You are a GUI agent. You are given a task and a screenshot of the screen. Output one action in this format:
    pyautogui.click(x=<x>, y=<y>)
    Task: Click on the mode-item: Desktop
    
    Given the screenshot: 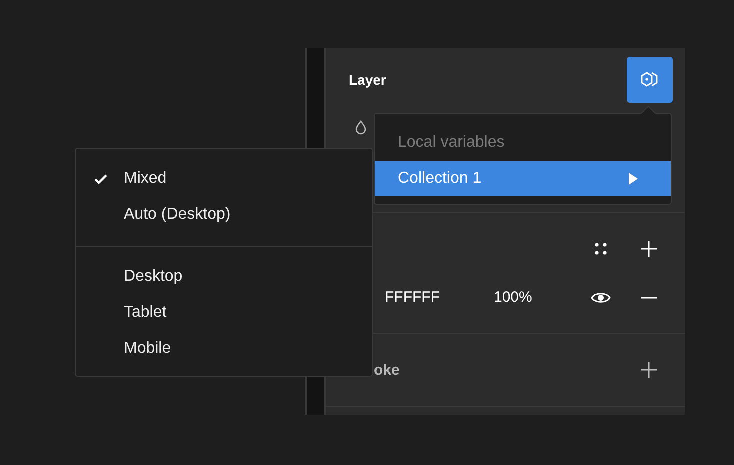 What is the action you would take?
    pyautogui.click(x=224, y=277)
    